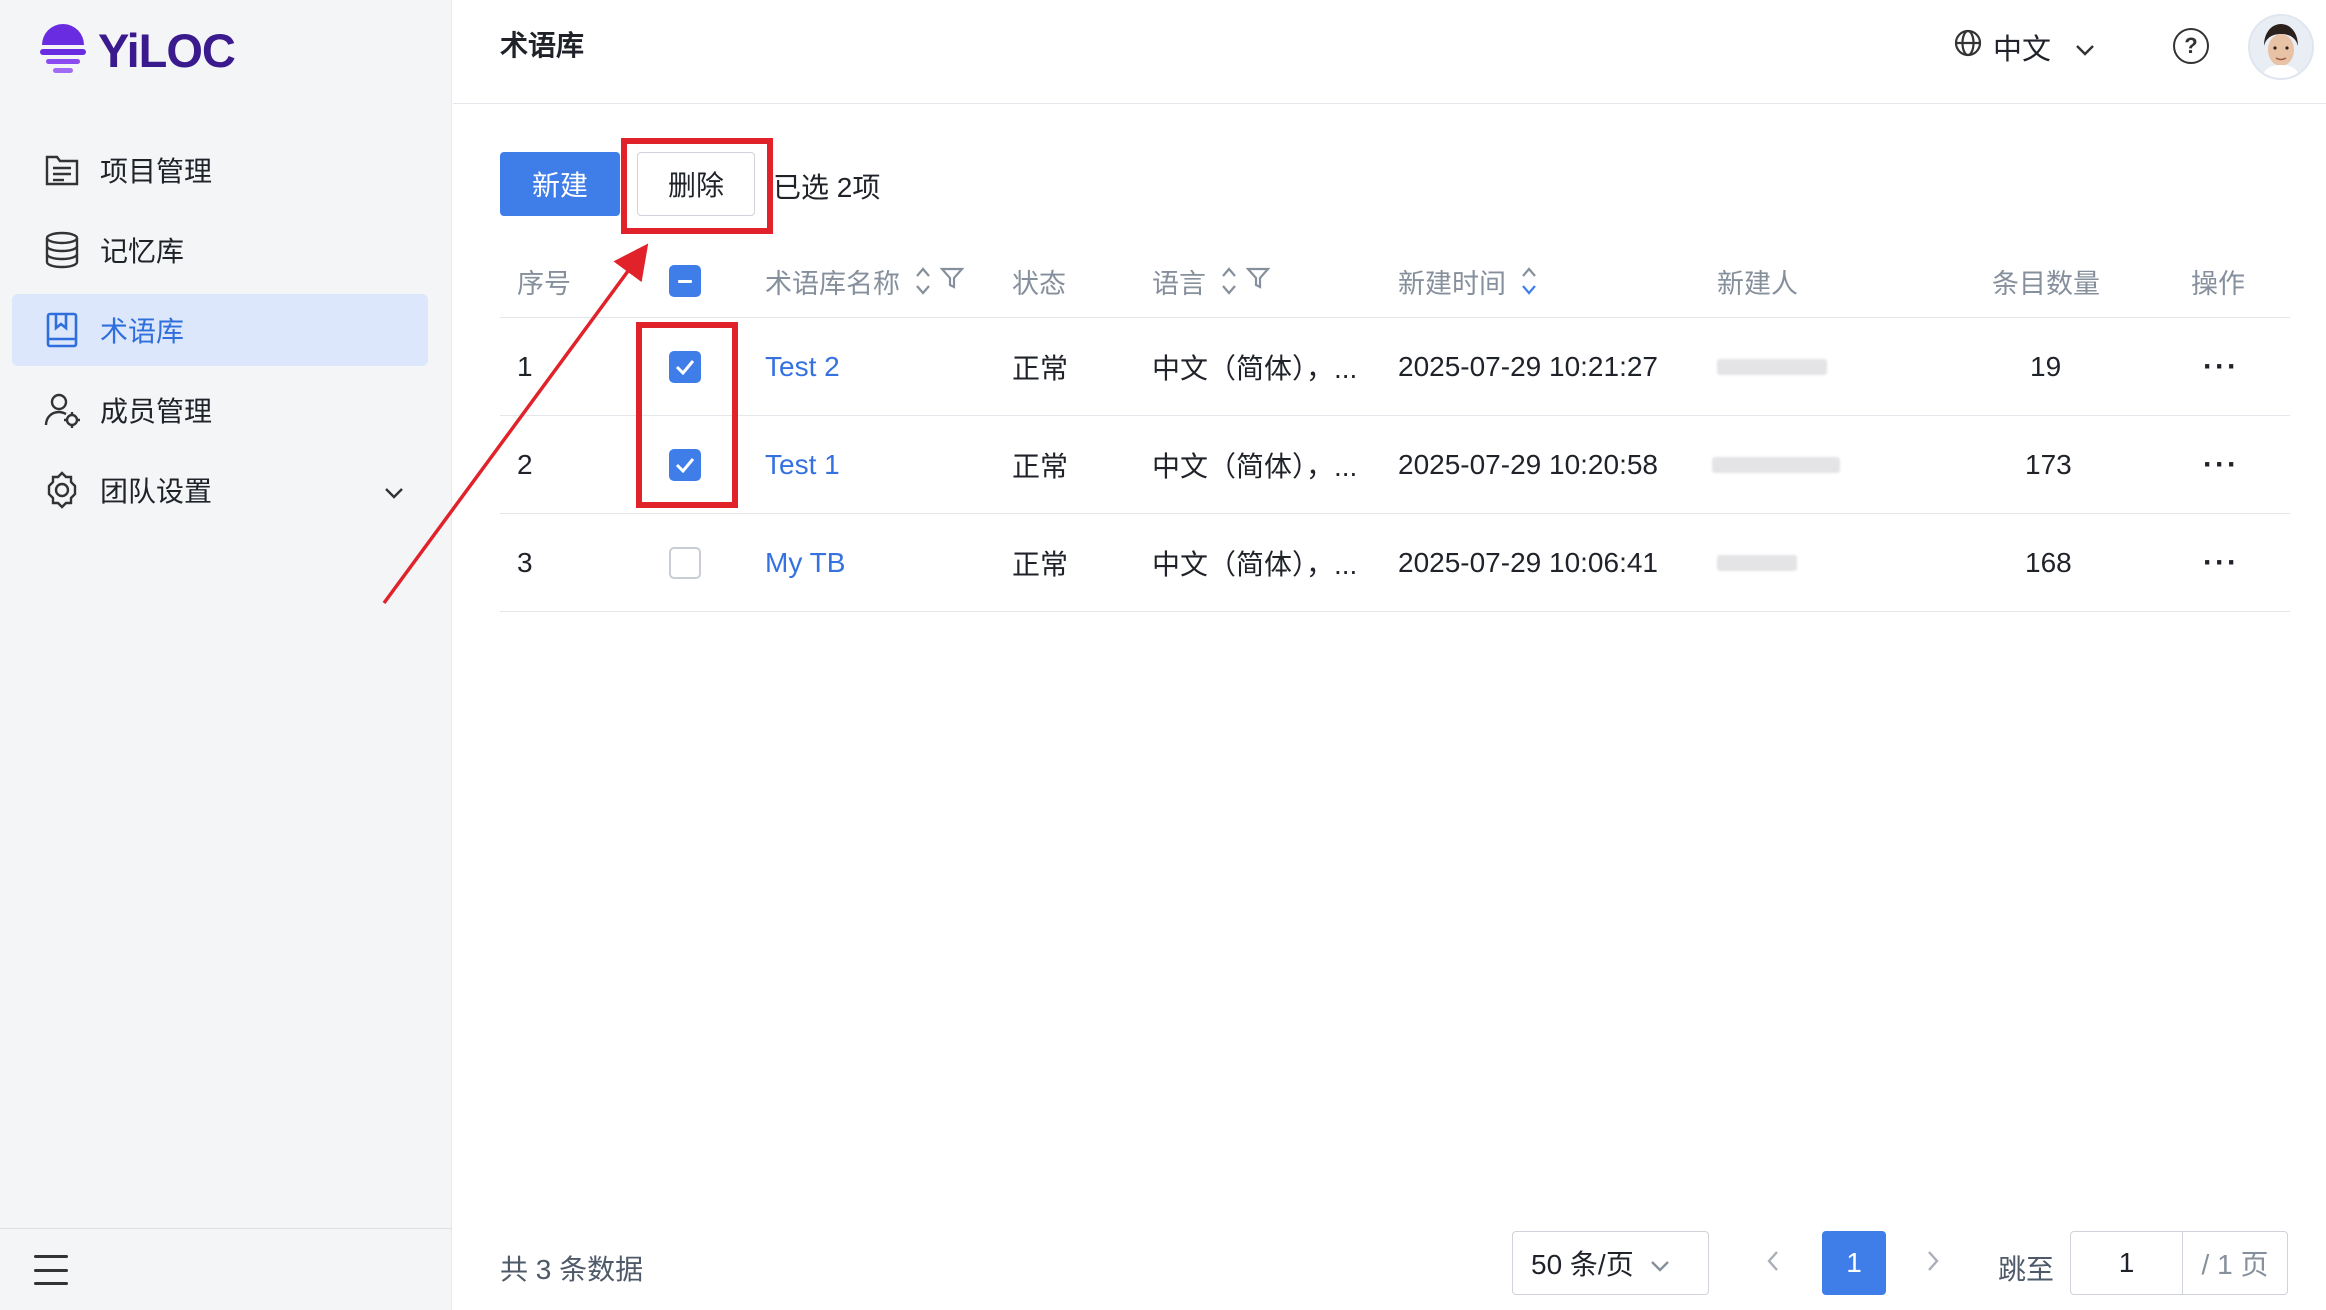 This screenshot has width=2326, height=1310. Describe the element at coordinates (2046, 283) in the screenshot. I see `column-header-entries: 条目数量` at that location.